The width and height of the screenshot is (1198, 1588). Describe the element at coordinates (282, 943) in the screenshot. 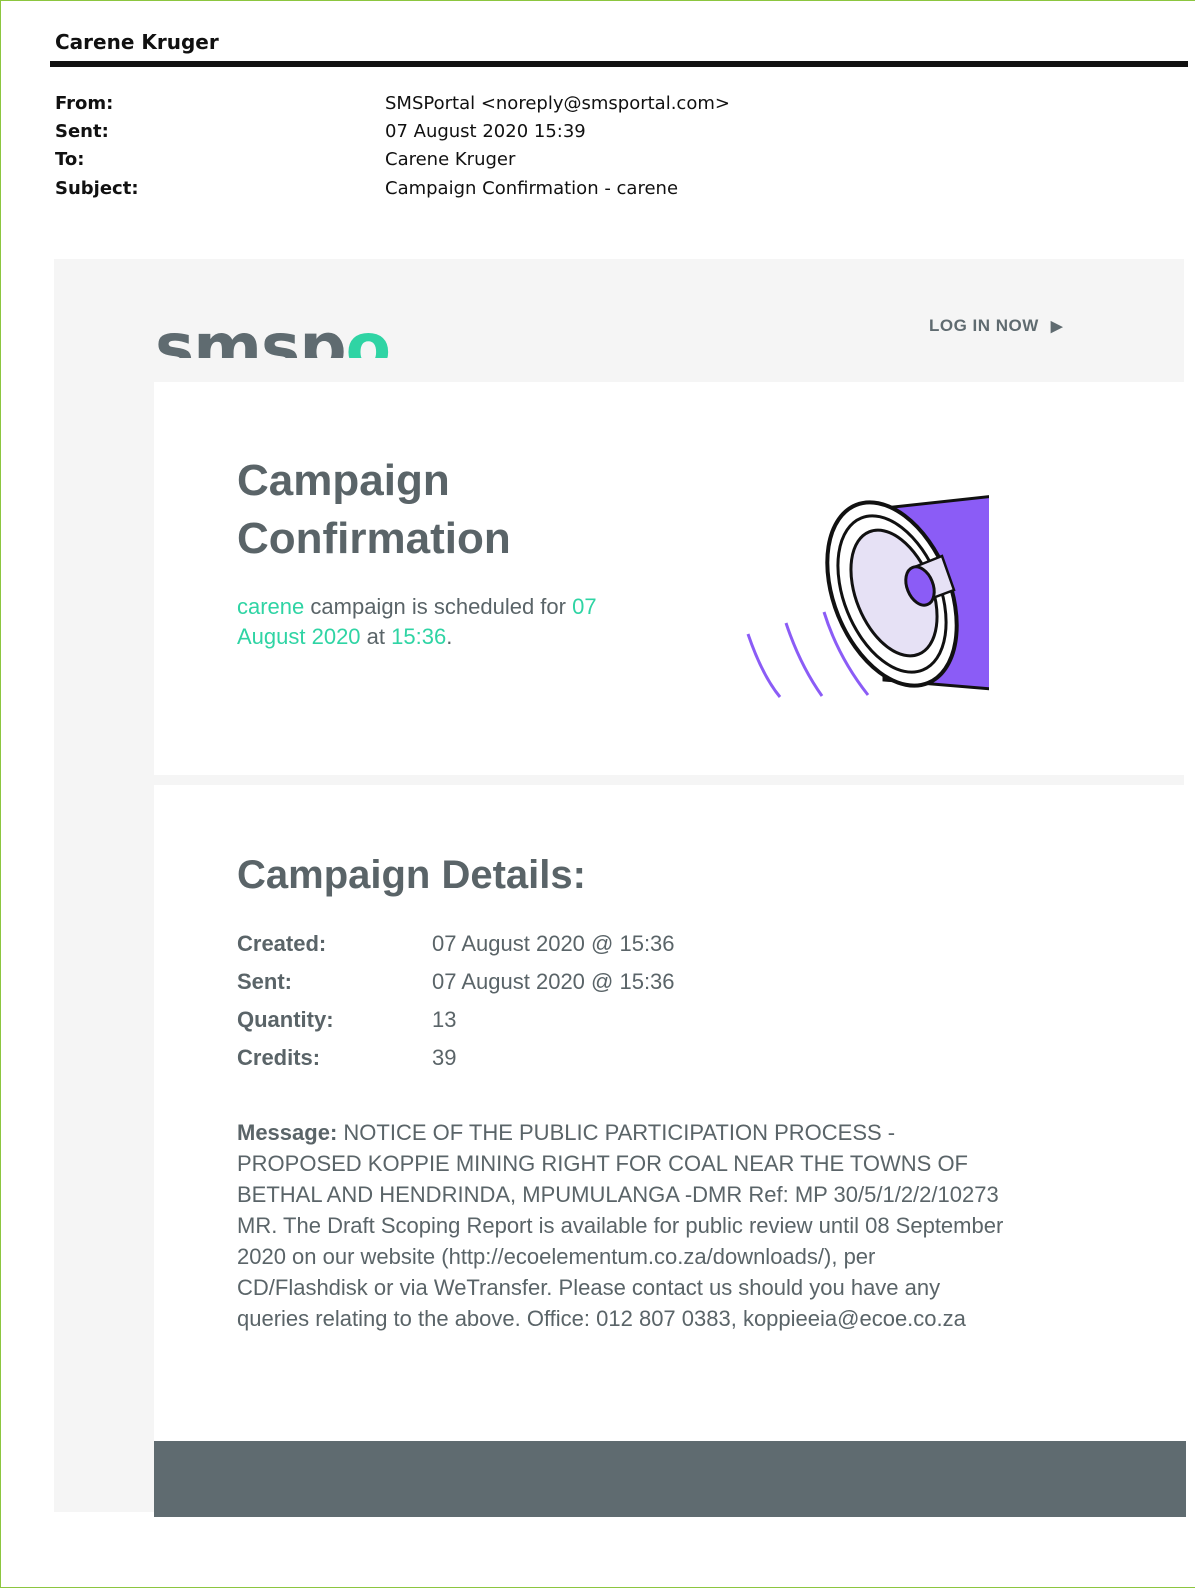

I see `created-label: Created:` at that location.